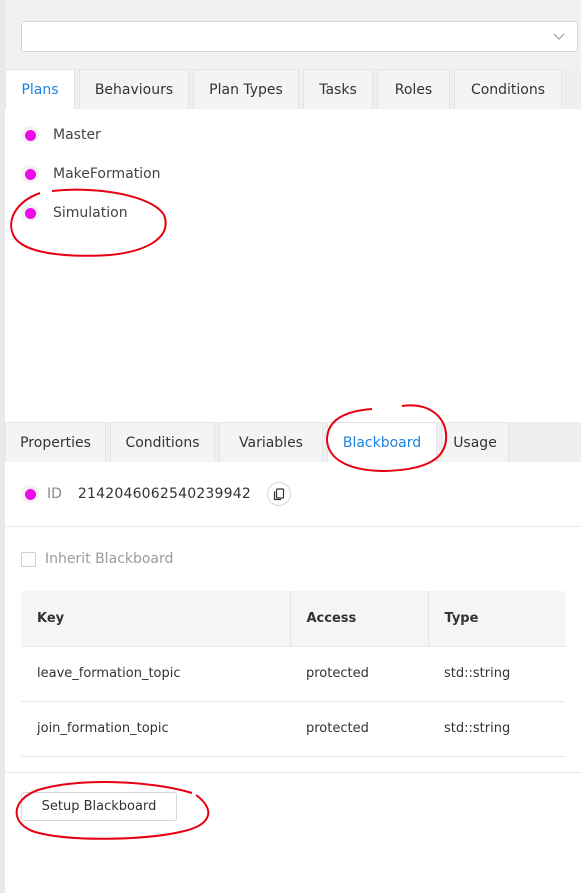 The height and width of the screenshot is (893, 581). What do you see at coordinates (559, 36) in the screenshot?
I see `chevron-down-icon` at bounding box center [559, 36].